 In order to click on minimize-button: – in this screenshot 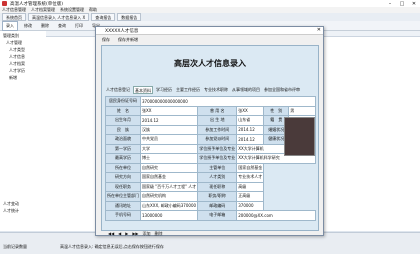, I will do `click(390, 3)`.